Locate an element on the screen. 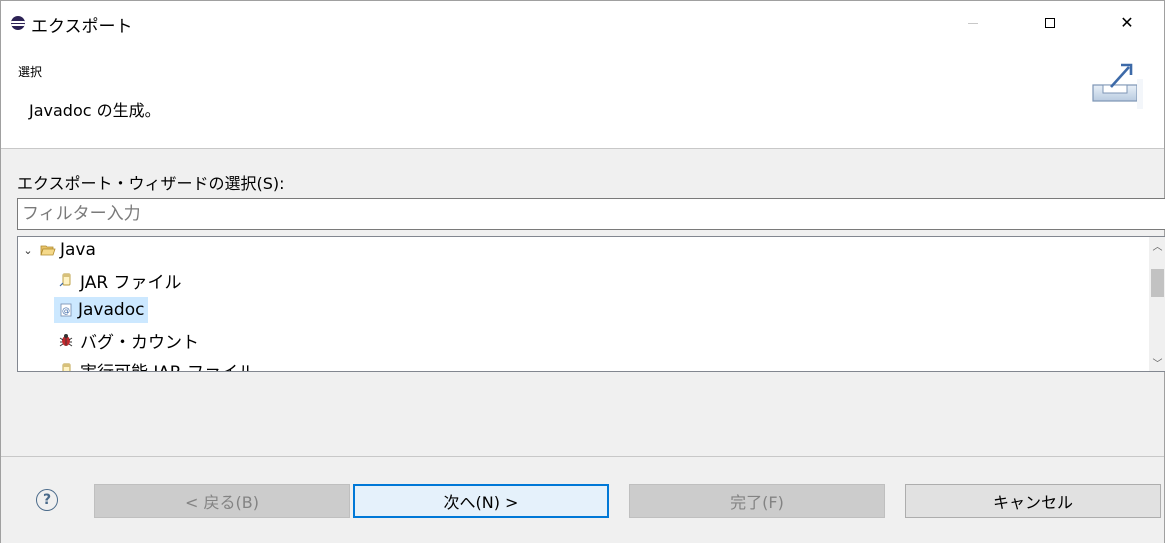  back-button: < 戻る(B) is located at coordinates (222, 501).